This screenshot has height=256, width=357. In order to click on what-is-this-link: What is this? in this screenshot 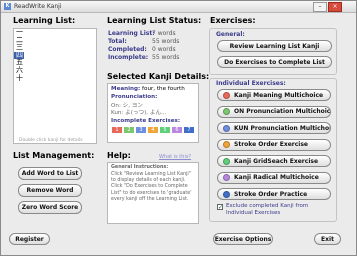, I will do `click(175, 157)`.